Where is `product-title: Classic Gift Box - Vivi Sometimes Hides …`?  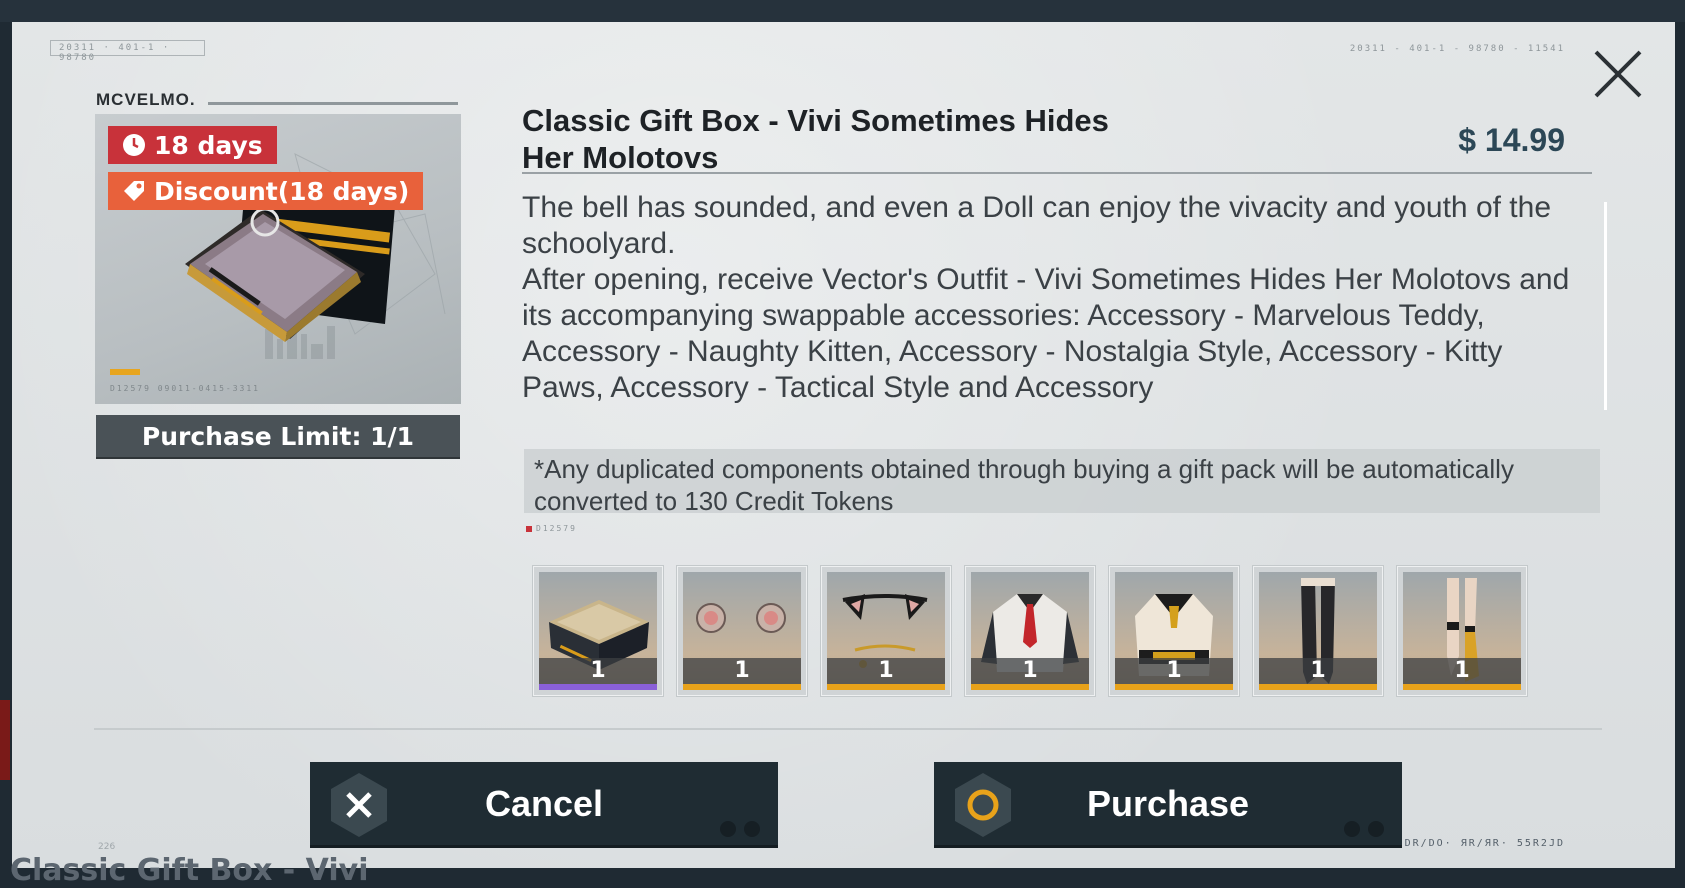
product-title: Classic Gift Box - Vivi Sometimes Hides … is located at coordinates (815, 139).